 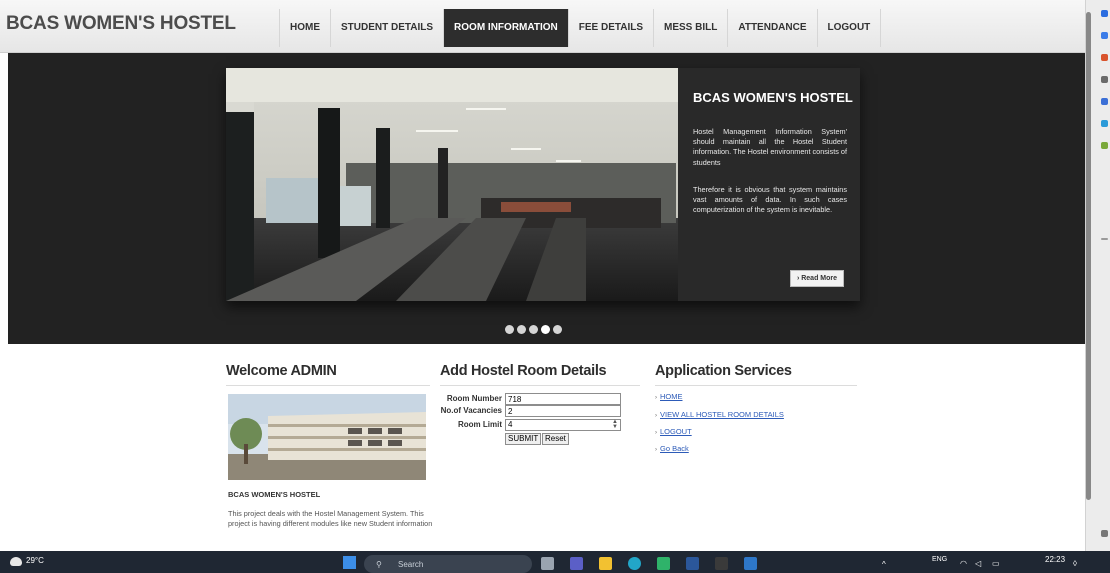 I want to click on link-logout-label: LOGOUT, so click(x=676, y=431).